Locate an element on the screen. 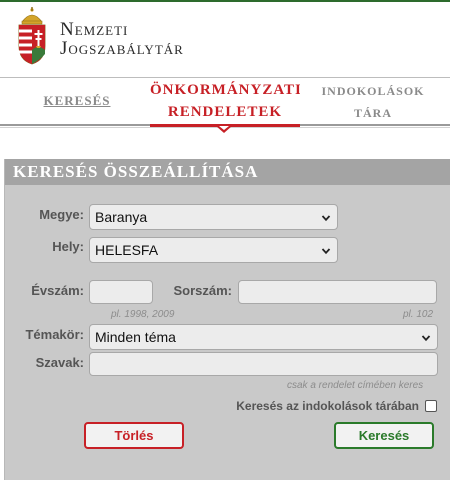  place-select: HELESFA is located at coordinates (213, 250).